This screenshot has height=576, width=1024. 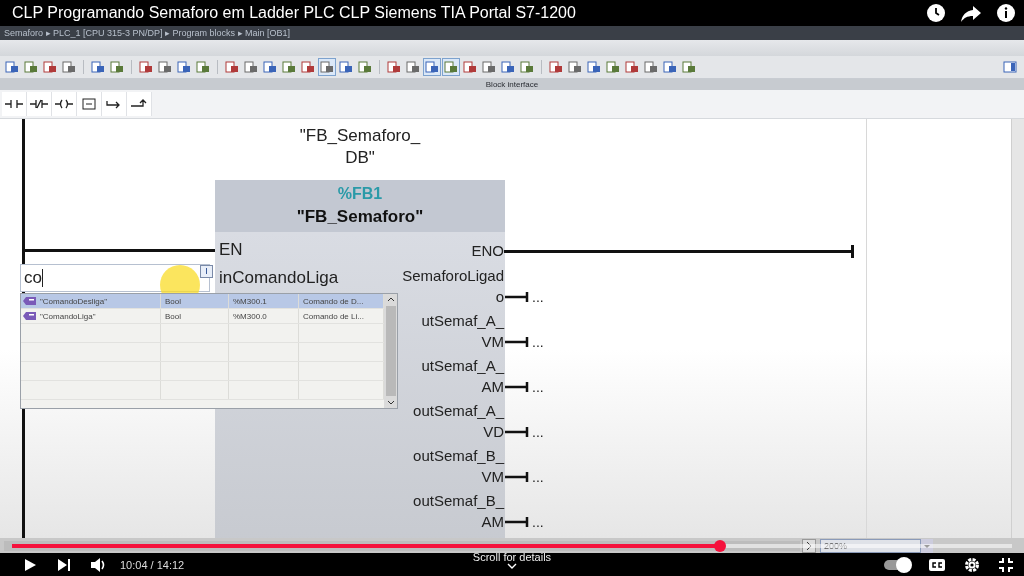 What do you see at coordinates (360, 147) in the screenshot?
I see `instance-db-name: "FB_Semaforo_DB"` at bounding box center [360, 147].